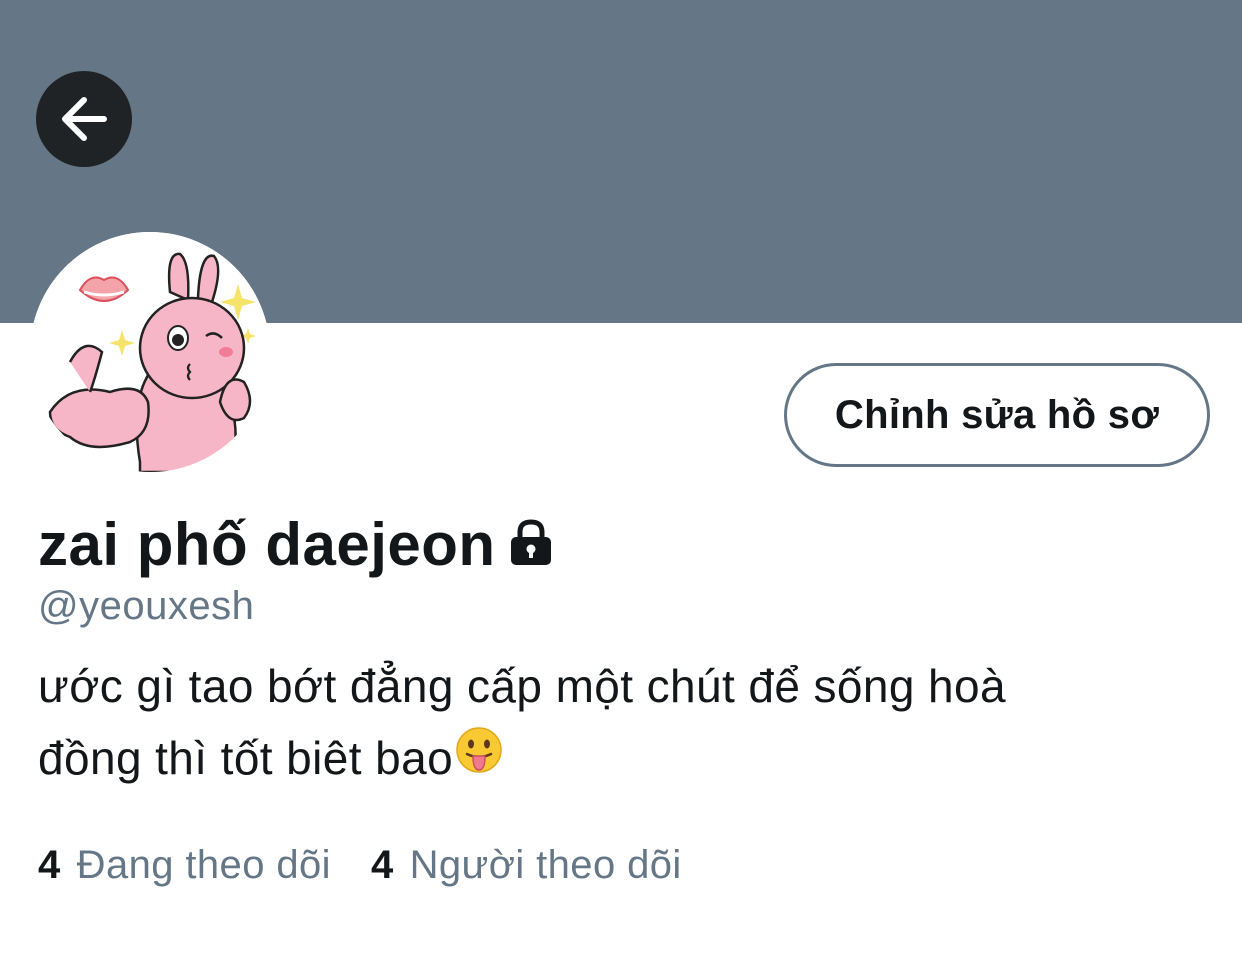 This screenshot has width=1242, height=971. I want to click on following-label: Đang theo dõi, so click(203, 864).